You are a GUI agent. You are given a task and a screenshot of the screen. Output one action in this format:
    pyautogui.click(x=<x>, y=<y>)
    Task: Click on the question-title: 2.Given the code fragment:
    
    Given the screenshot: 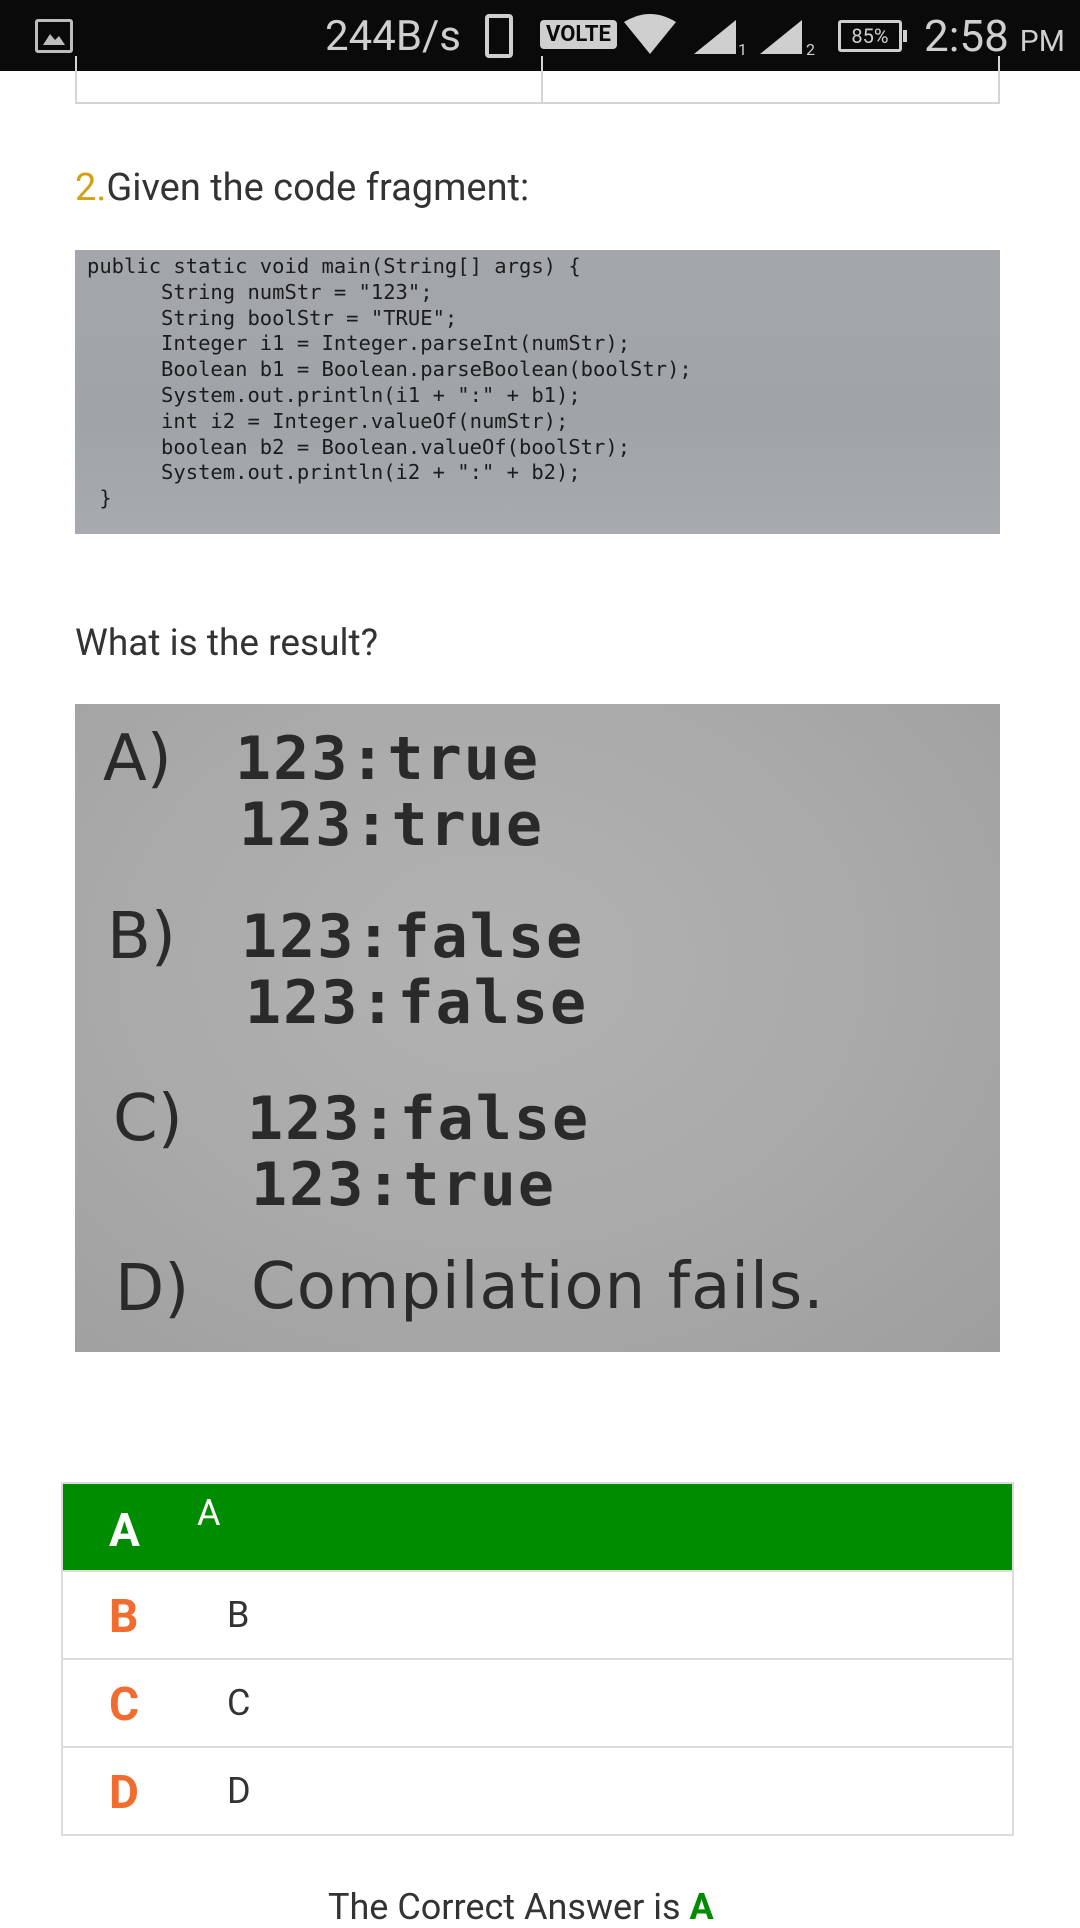 What is the action you would take?
    pyautogui.click(x=302, y=188)
    